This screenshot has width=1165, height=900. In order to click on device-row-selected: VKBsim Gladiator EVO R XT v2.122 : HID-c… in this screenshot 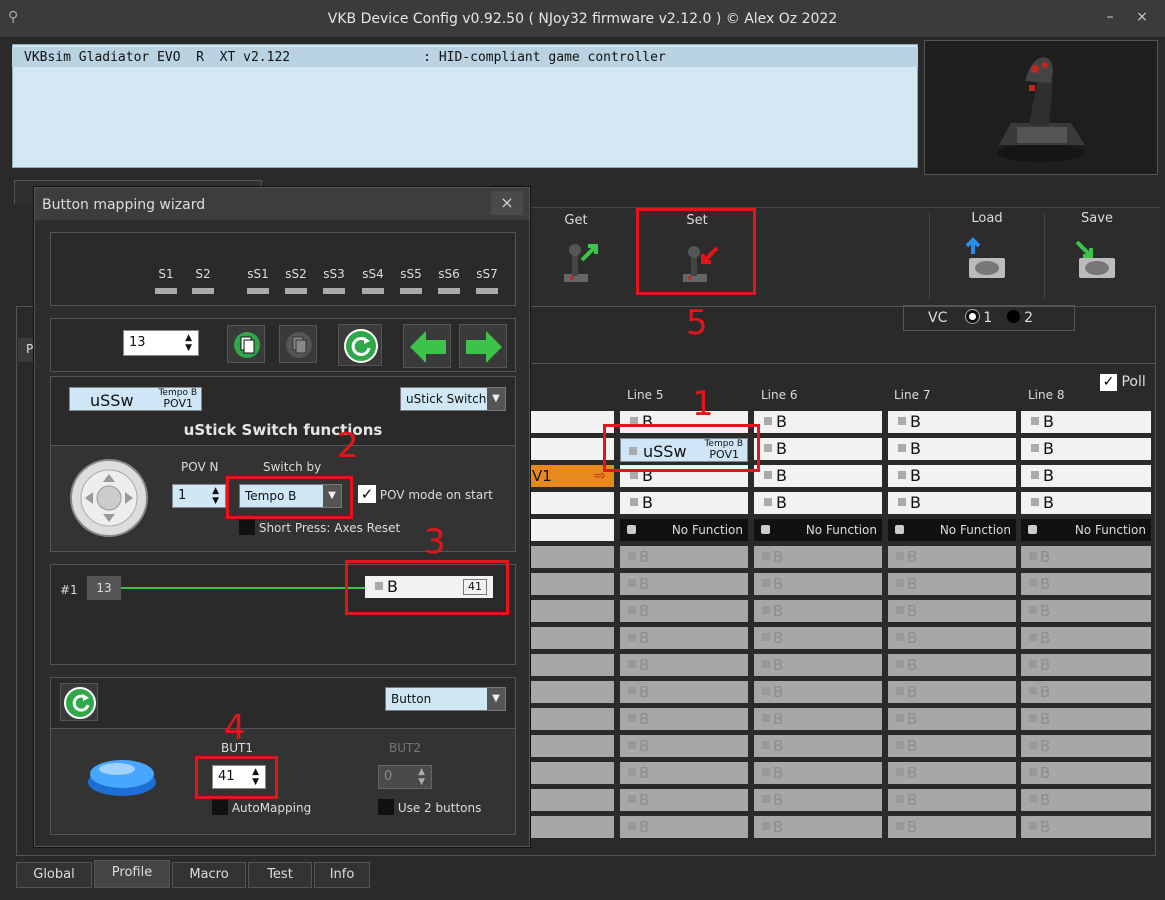, I will do `click(465, 57)`.